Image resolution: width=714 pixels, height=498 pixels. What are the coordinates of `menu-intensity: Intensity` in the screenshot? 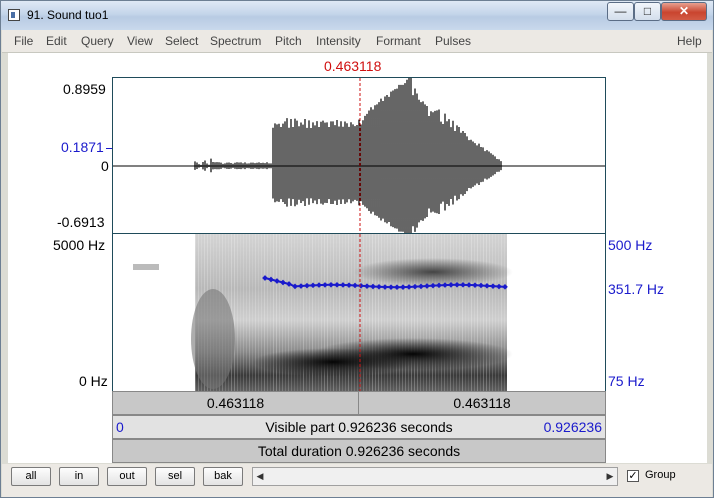 It's located at (338, 41).